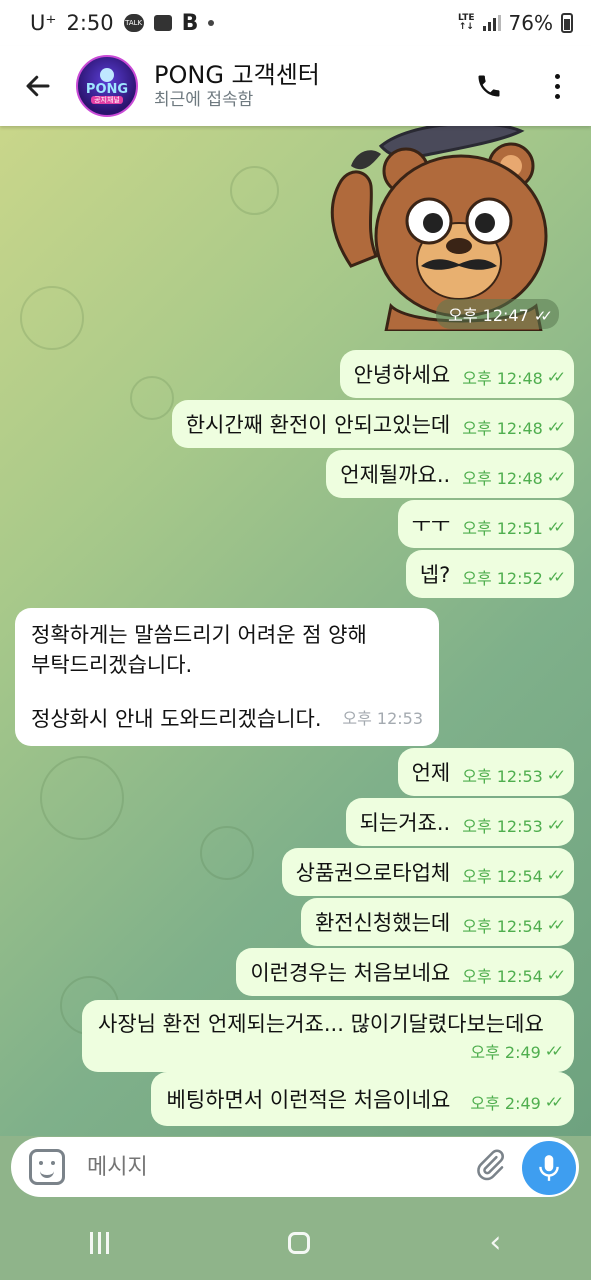  I want to click on call-button, so click(489, 86).